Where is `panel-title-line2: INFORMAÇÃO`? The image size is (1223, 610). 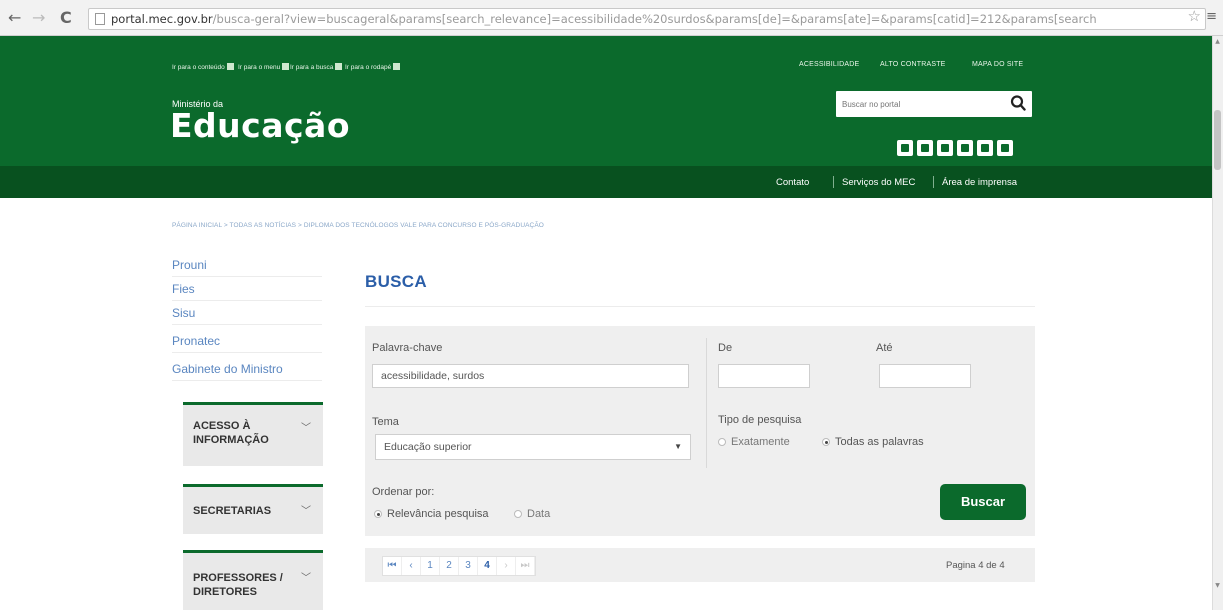
panel-title-line2: INFORMAÇÃO is located at coordinates (231, 440).